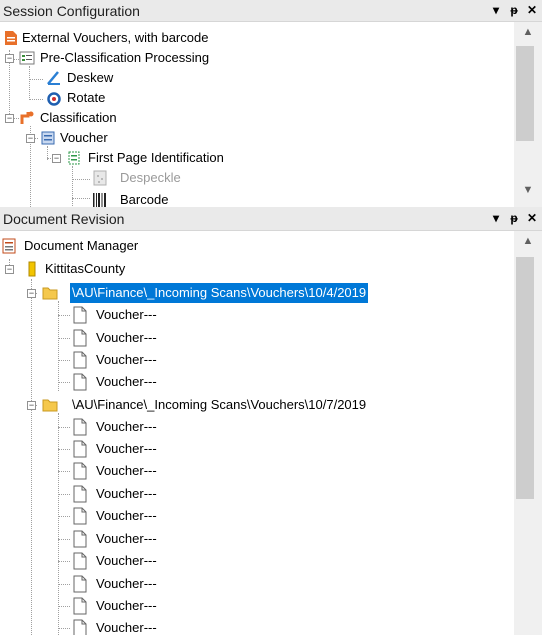 The height and width of the screenshot is (635, 542). Describe the element at coordinates (9, 246) in the screenshot. I see `document-manager-icon` at that location.